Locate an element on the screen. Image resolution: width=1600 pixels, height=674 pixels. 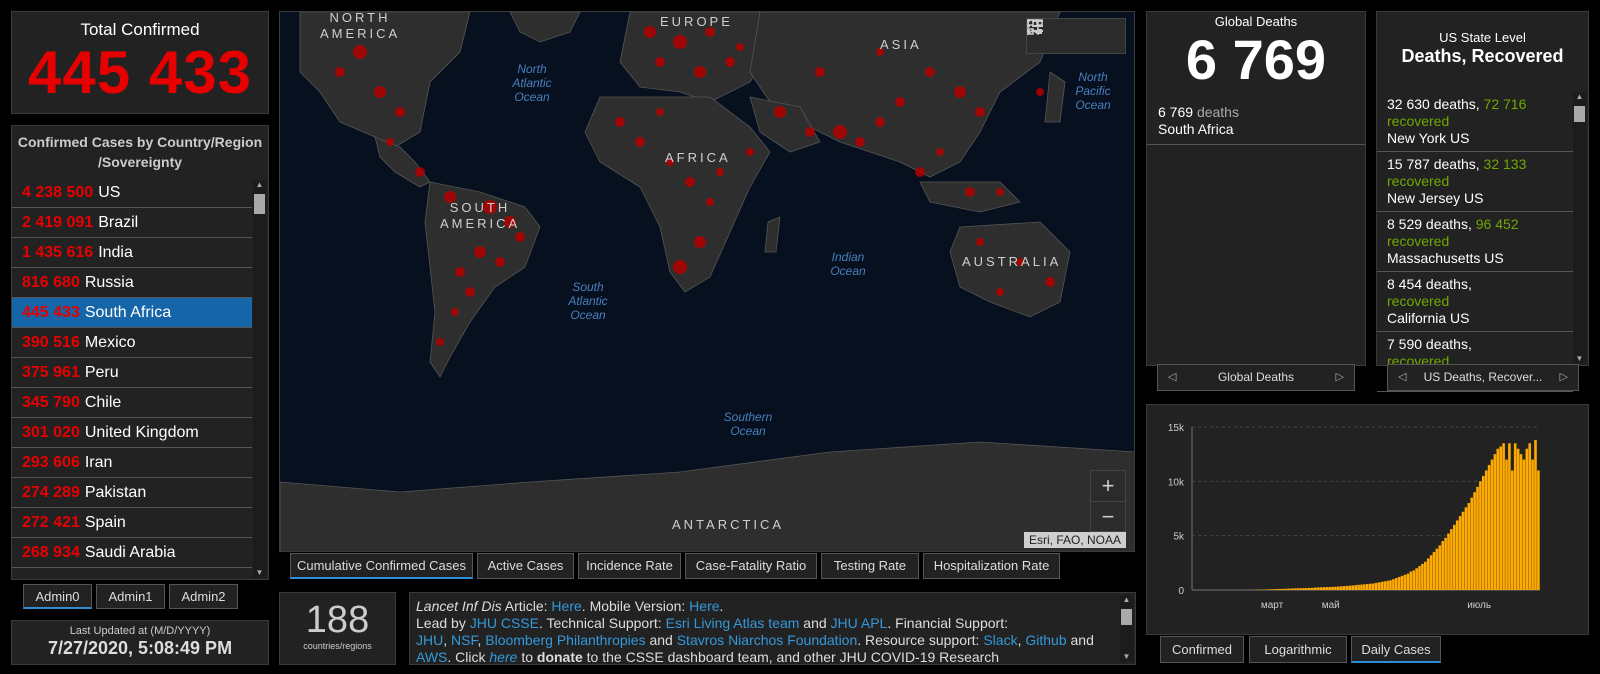
tab-logarithmic: Logarithmic is located at coordinates (1298, 649).